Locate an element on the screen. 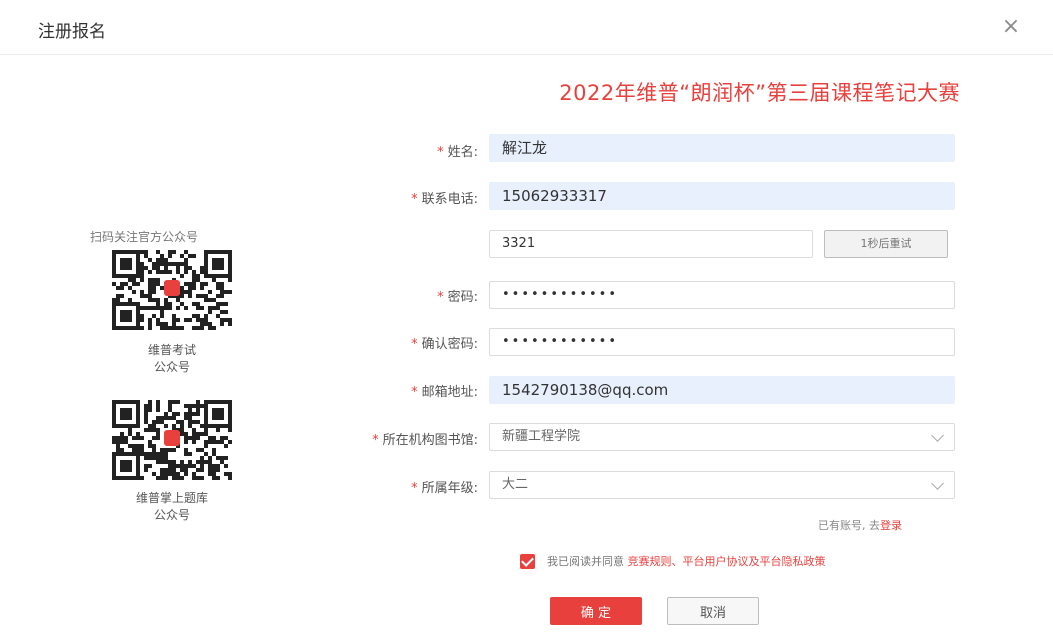  grade-select: 大二 is located at coordinates (722, 485).